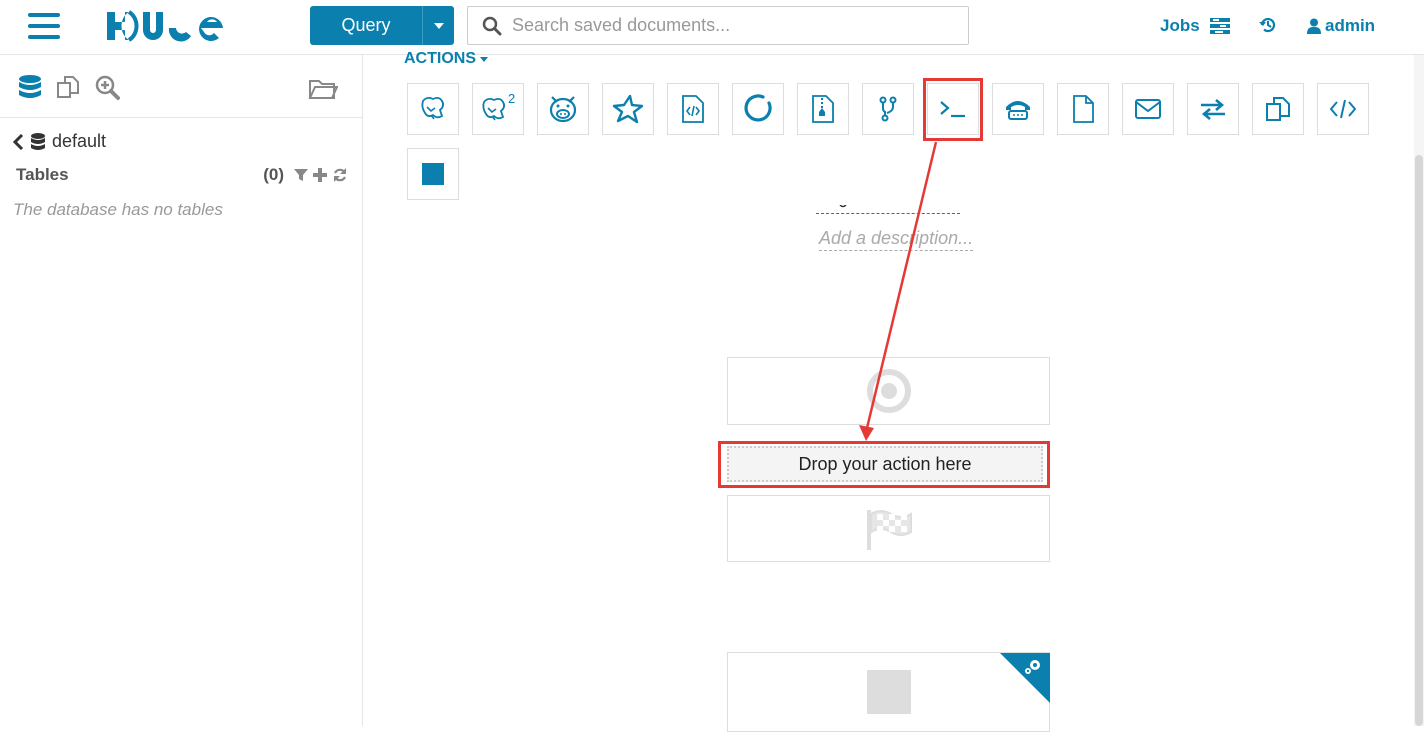 This screenshot has height=732, width=1424. Describe the element at coordinates (1419, 440) in the screenshot. I see `scrollbar-thumb` at that location.